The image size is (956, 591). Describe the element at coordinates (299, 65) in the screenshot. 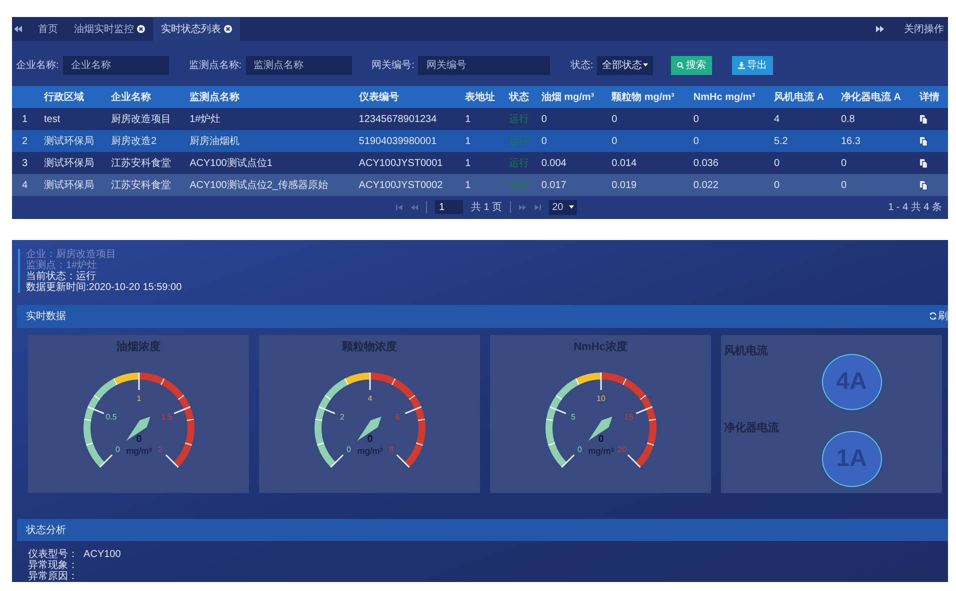

I see `filter-field: 监测点名称` at that location.